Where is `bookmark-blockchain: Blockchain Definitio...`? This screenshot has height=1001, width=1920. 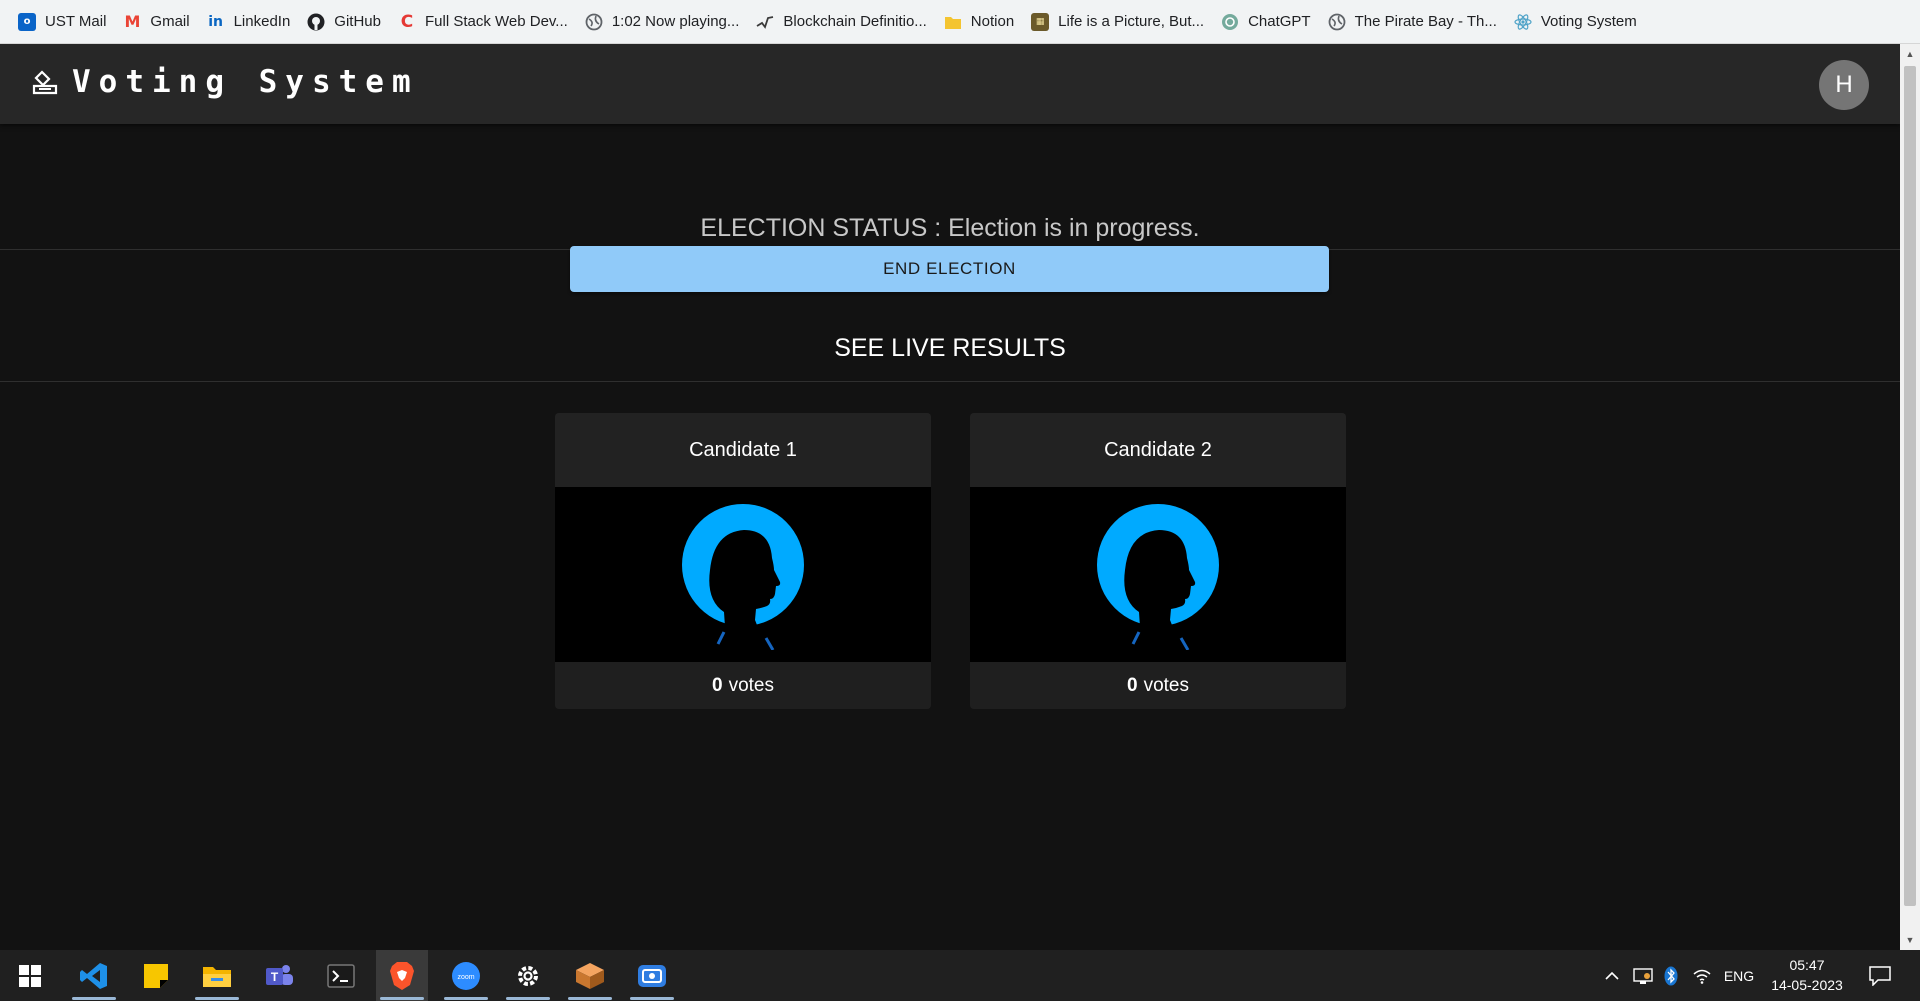 bookmark-blockchain: Blockchain Definitio... is located at coordinates (843, 22).